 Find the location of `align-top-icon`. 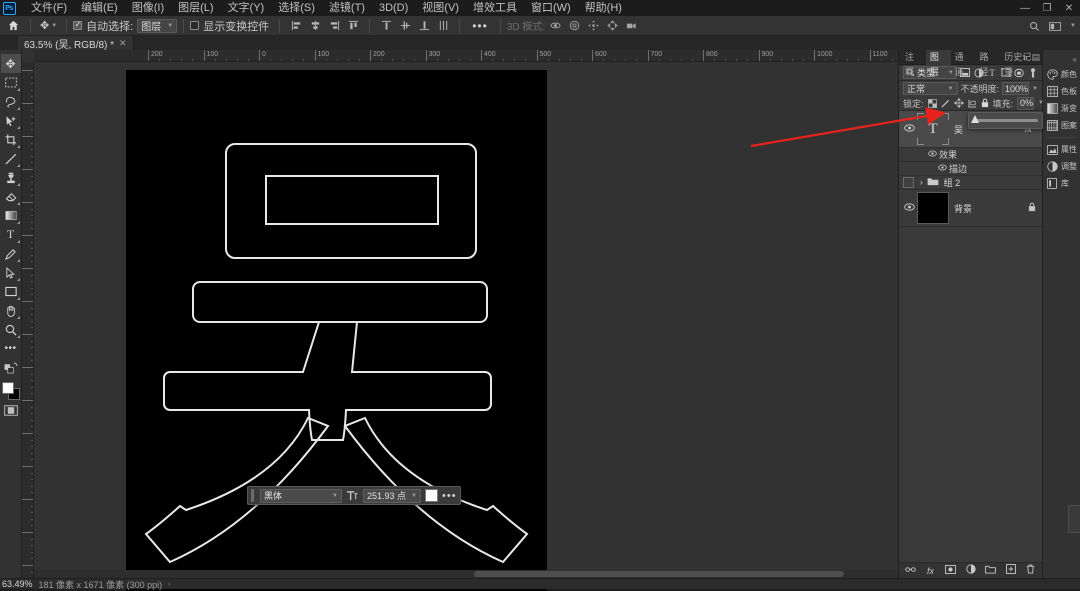

align-top-icon is located at coordinates (353, 26).